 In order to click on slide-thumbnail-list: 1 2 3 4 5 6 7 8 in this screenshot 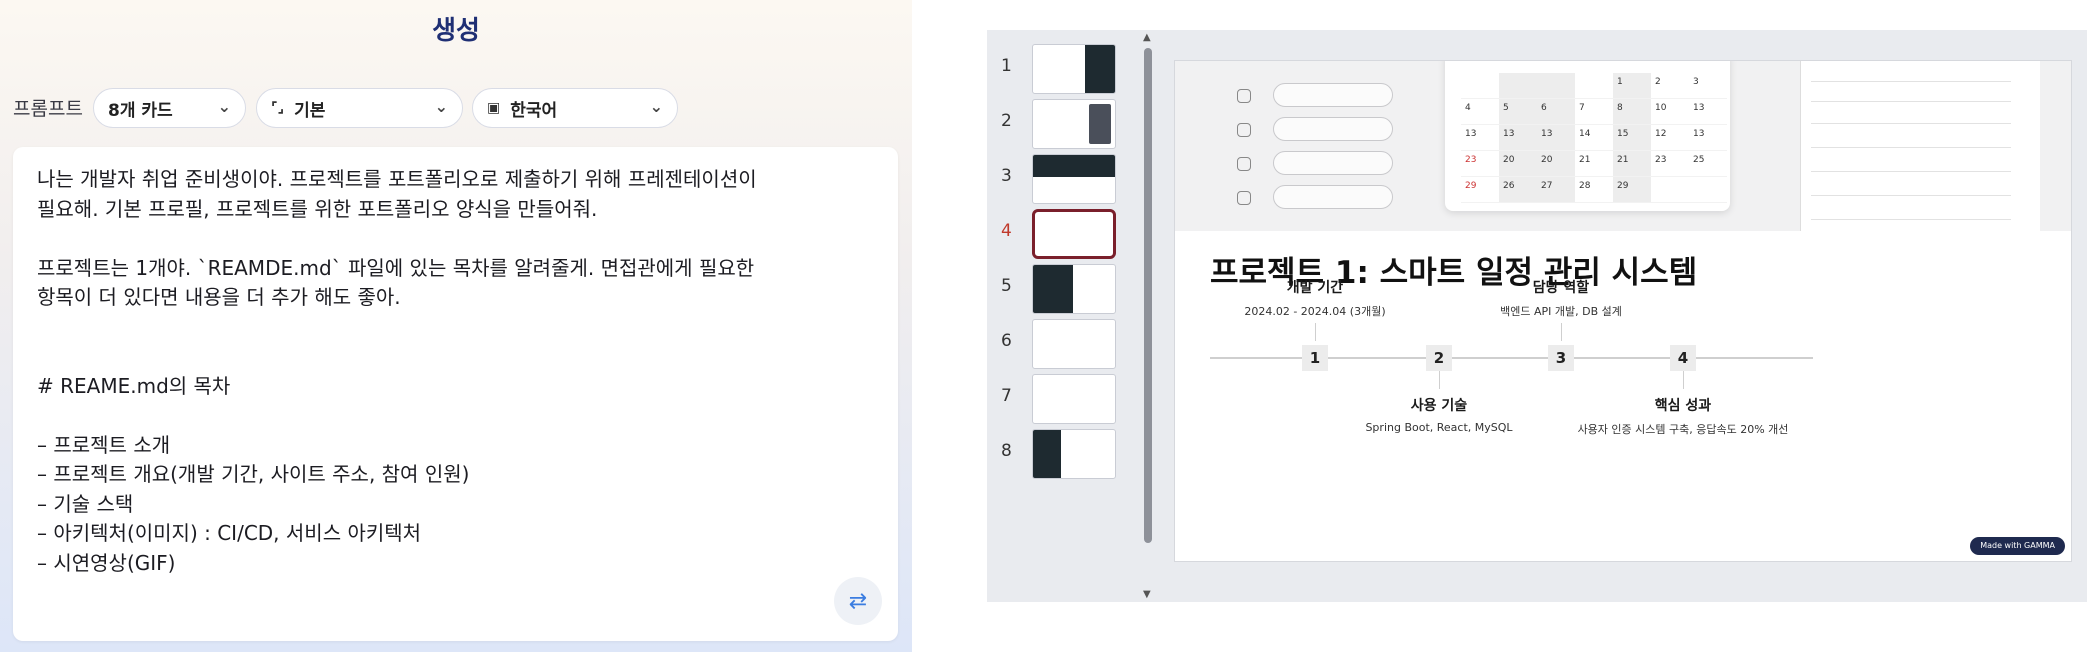, I will do `click(1067, 316)`.